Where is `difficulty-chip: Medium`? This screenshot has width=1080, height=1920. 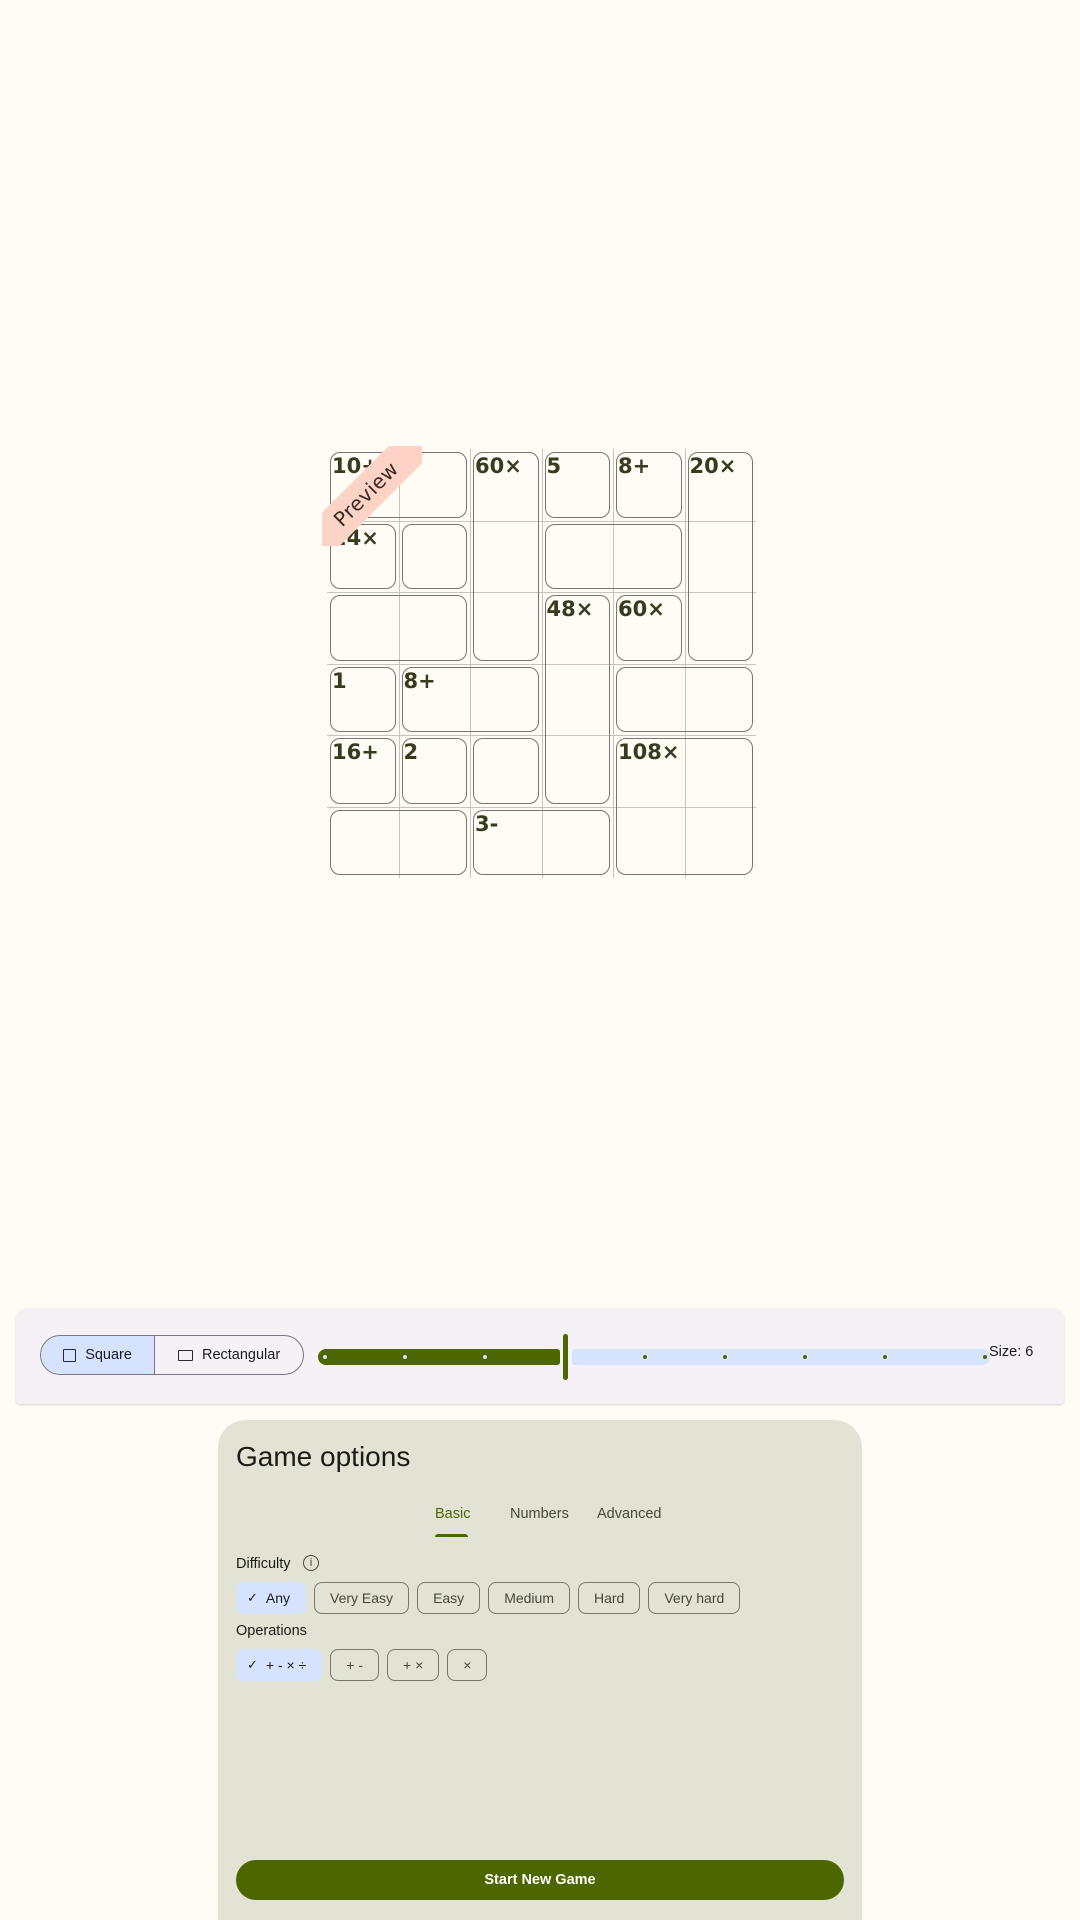
difficulty-chip: Medium is located at coordinates (529, 1598).